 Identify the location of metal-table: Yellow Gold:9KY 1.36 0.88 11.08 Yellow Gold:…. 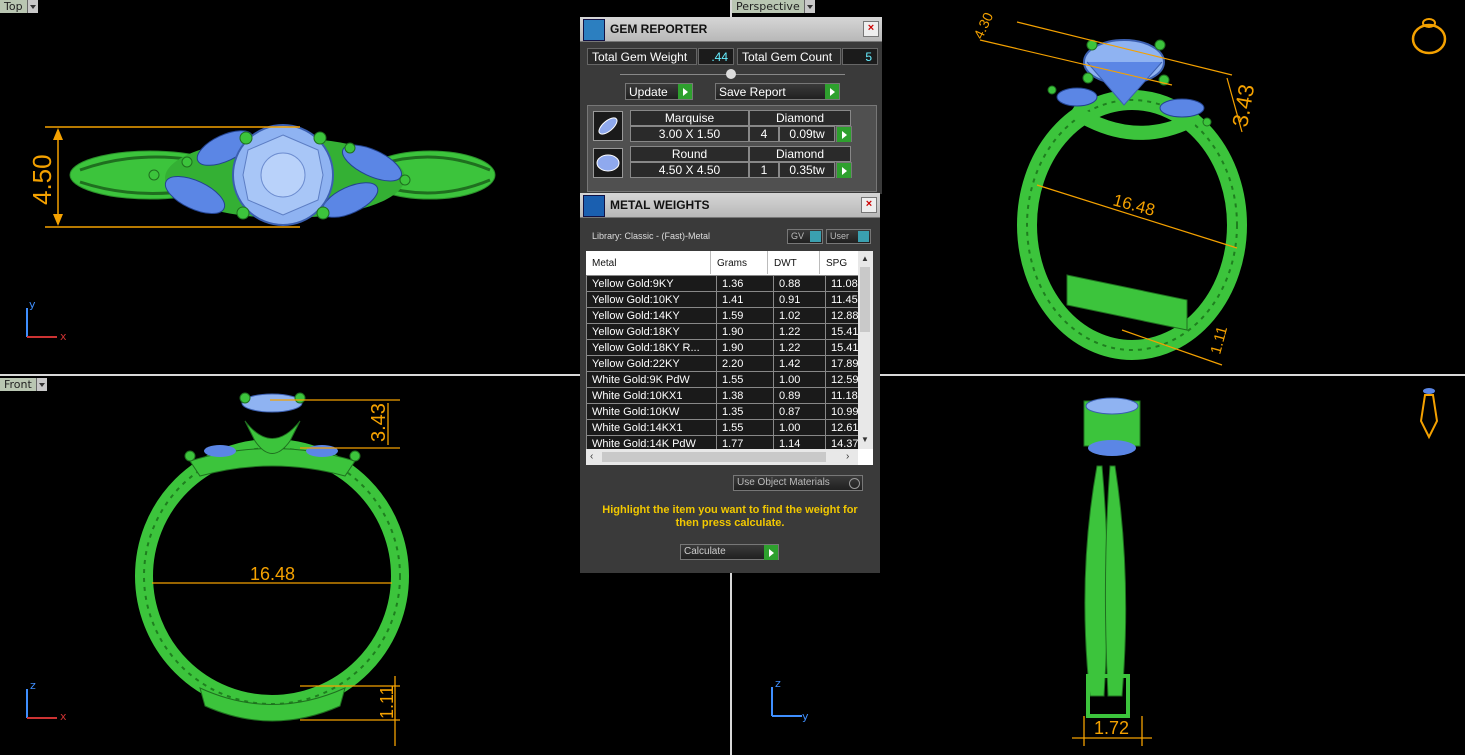
(722, 362).